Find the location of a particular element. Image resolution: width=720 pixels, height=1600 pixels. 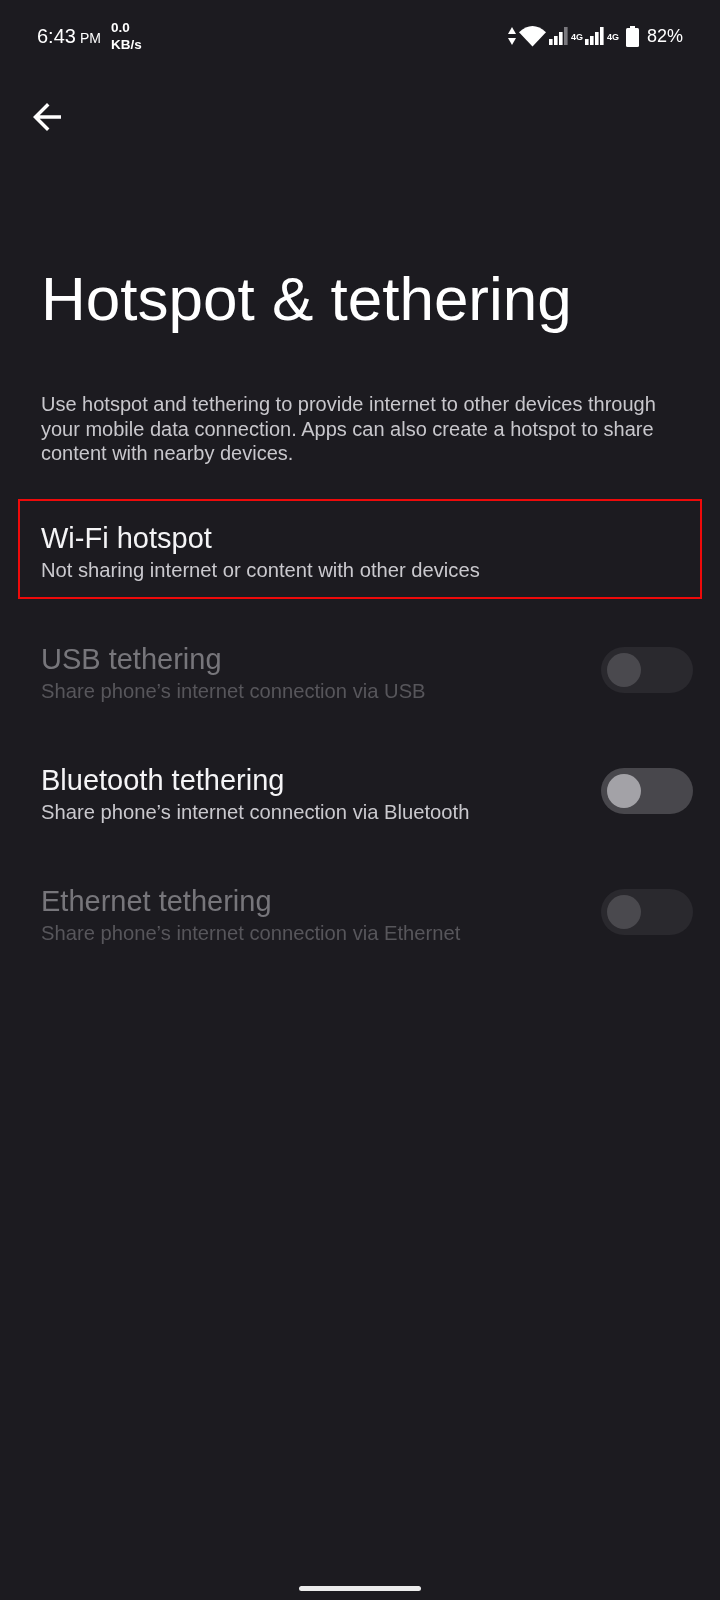

setting-summary: Share phone’s internet connection via Bluetooth is located at coordinates (256, 812).